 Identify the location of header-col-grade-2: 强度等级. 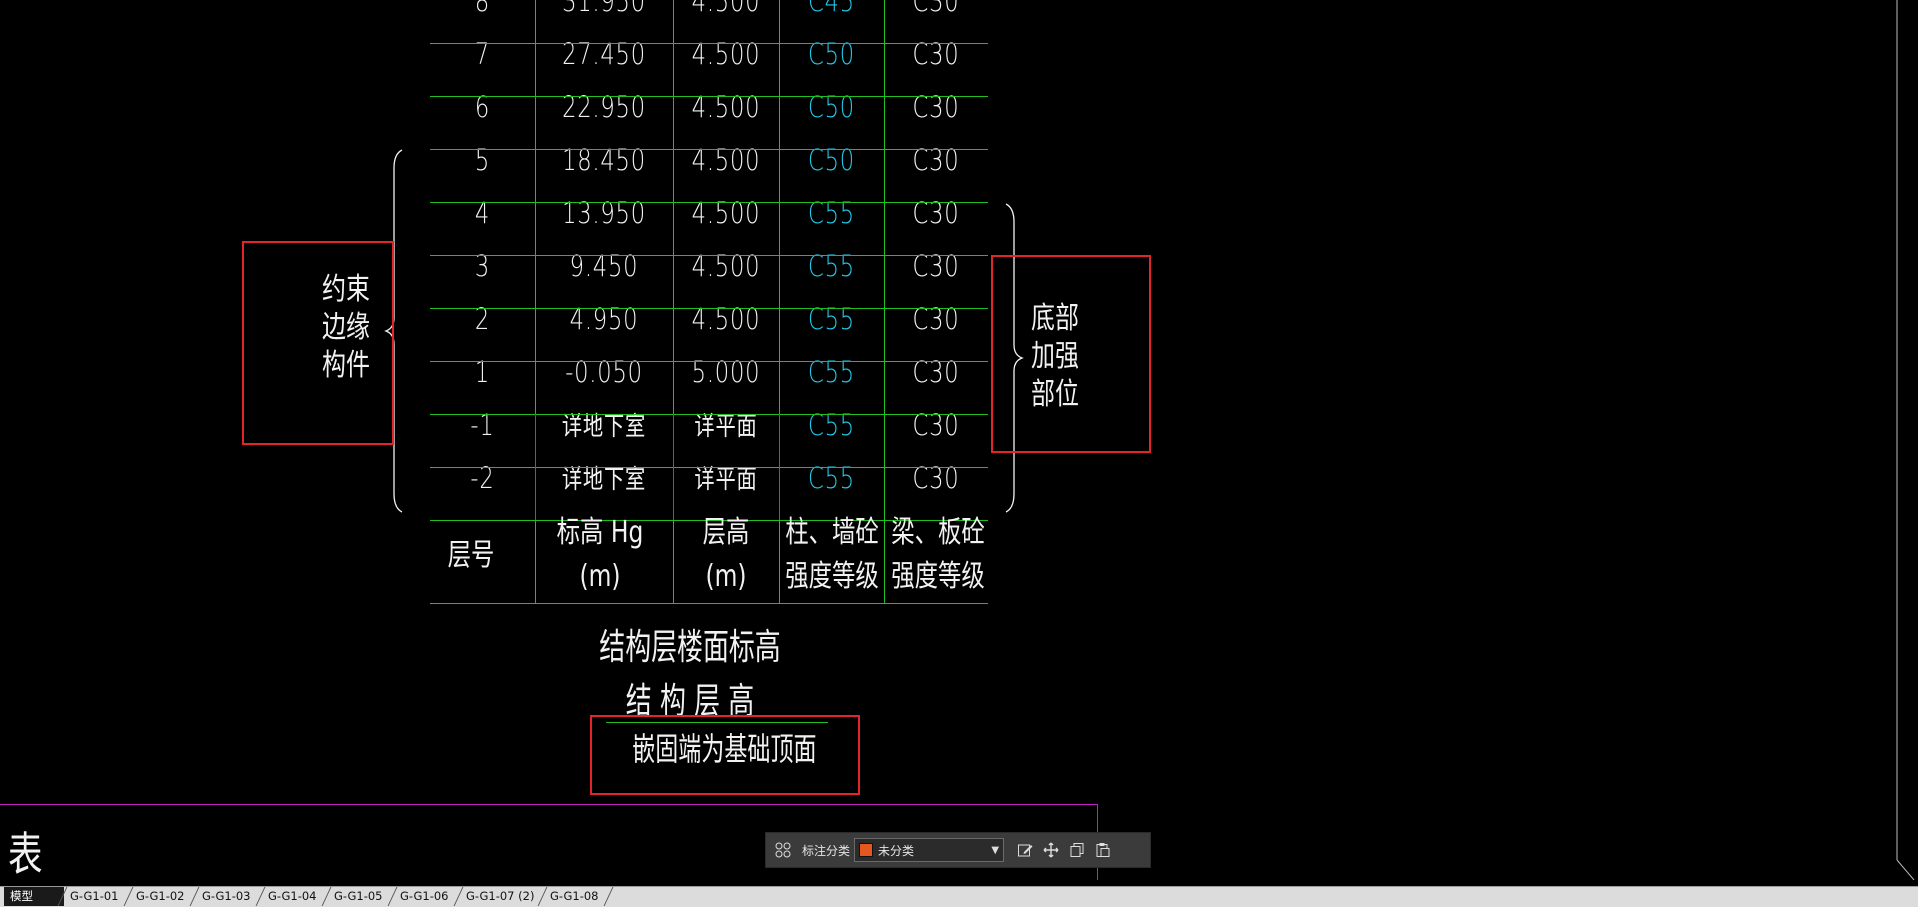
(832, 576).